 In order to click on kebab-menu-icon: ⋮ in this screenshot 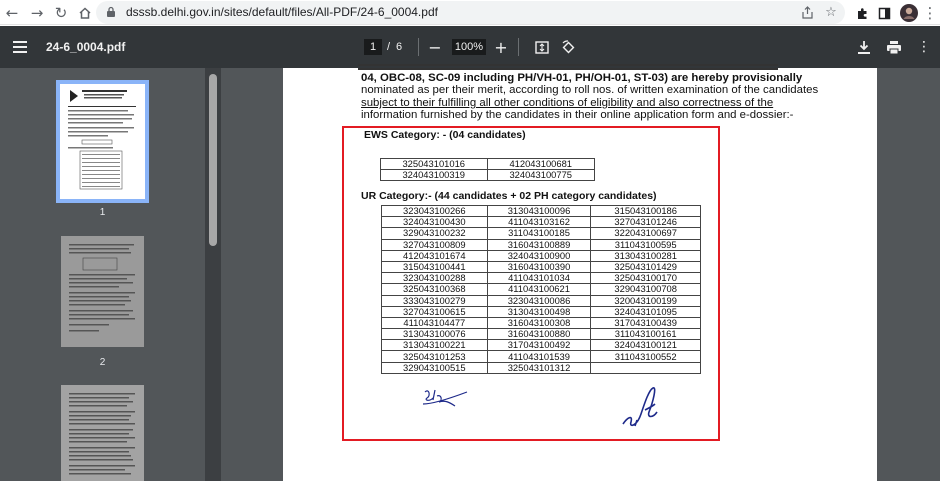, I will do `click(930, 13)`.